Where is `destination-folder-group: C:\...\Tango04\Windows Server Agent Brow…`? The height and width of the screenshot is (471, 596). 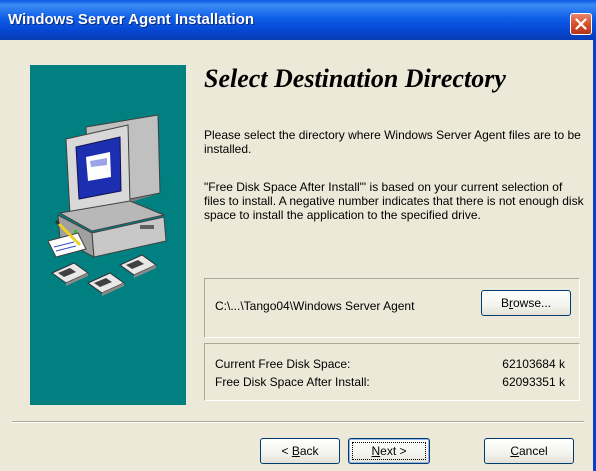 destination-folder-group: C:\...\Tango04\Windows Server Agent Brow… is located at coordinates (392, 308).